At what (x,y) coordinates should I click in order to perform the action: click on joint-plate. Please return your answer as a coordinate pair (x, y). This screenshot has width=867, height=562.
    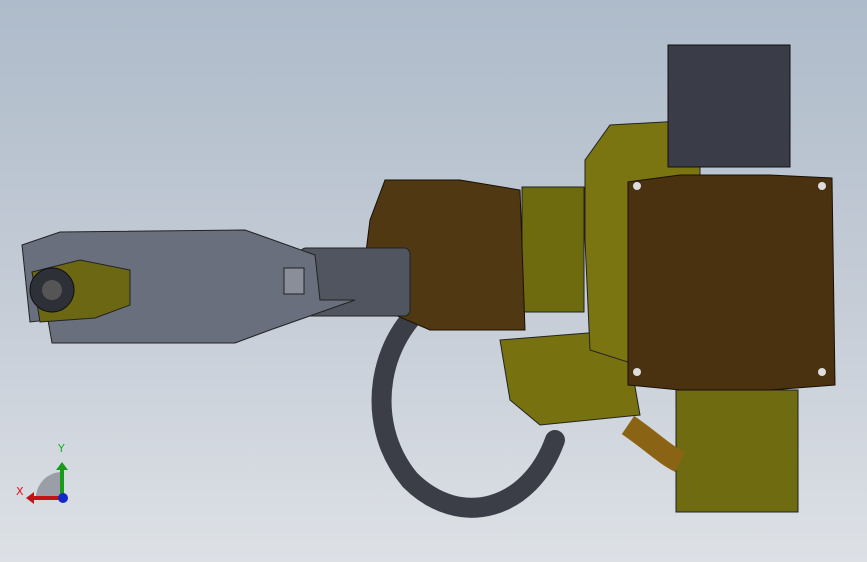
    Looking at the image, I should click on (294, 281).